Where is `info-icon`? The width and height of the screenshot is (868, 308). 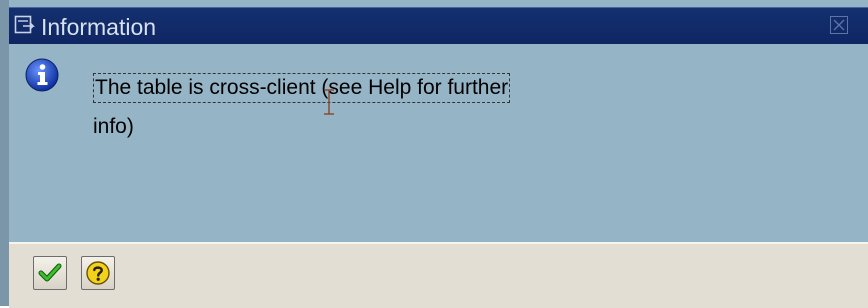 info-icon is located at coordinates (42, 75).